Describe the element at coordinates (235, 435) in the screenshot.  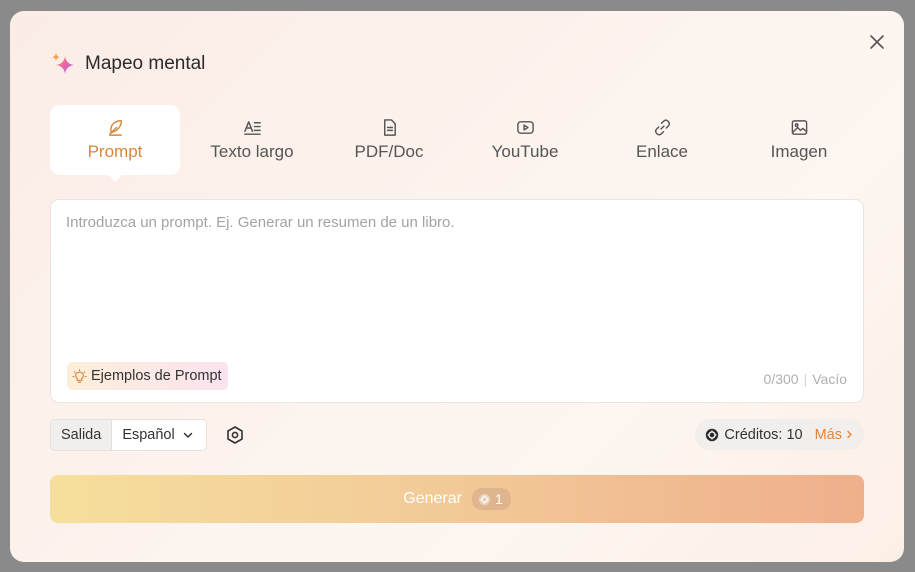
I see `settings-hexagon-icon` at that location.